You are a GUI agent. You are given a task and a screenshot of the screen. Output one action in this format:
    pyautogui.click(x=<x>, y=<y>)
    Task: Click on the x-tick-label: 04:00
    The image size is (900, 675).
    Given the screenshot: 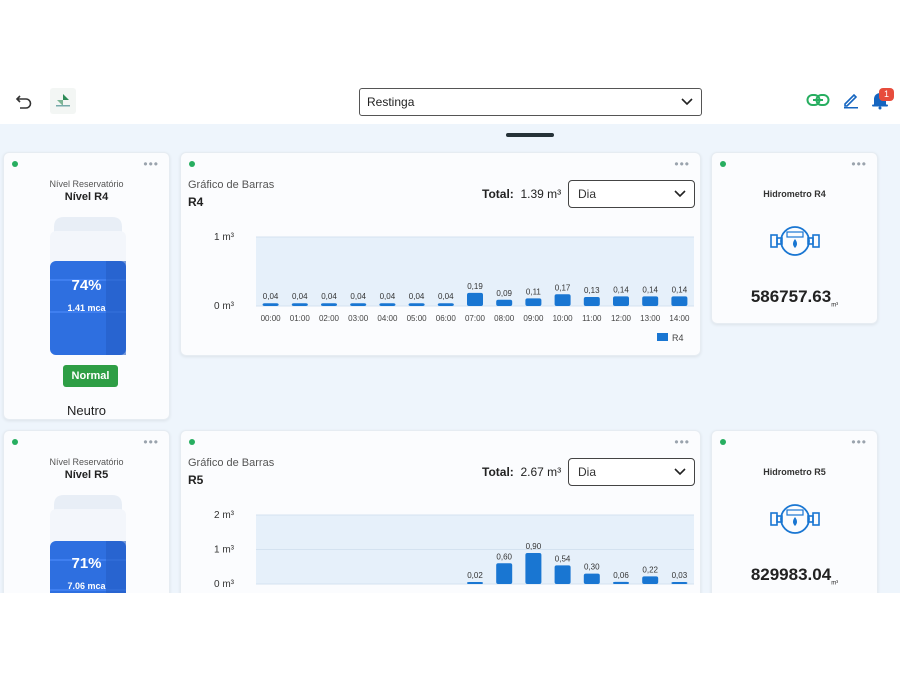 What is the action you would take?
    pyautogui.click(x=387, y=318)
    